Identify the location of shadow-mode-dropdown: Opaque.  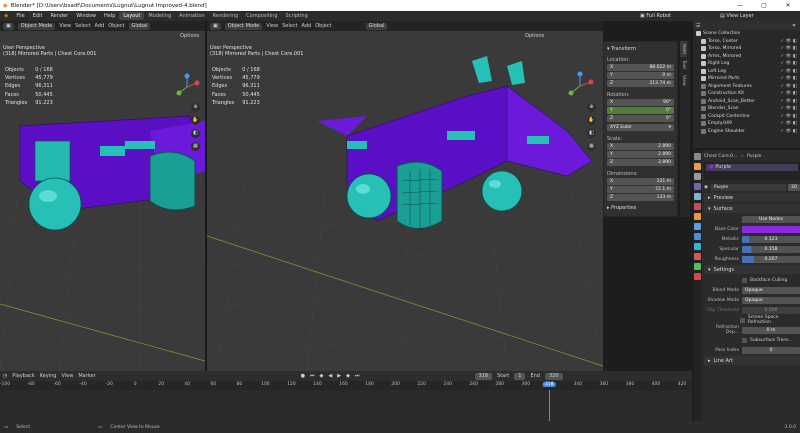
(771, 300).